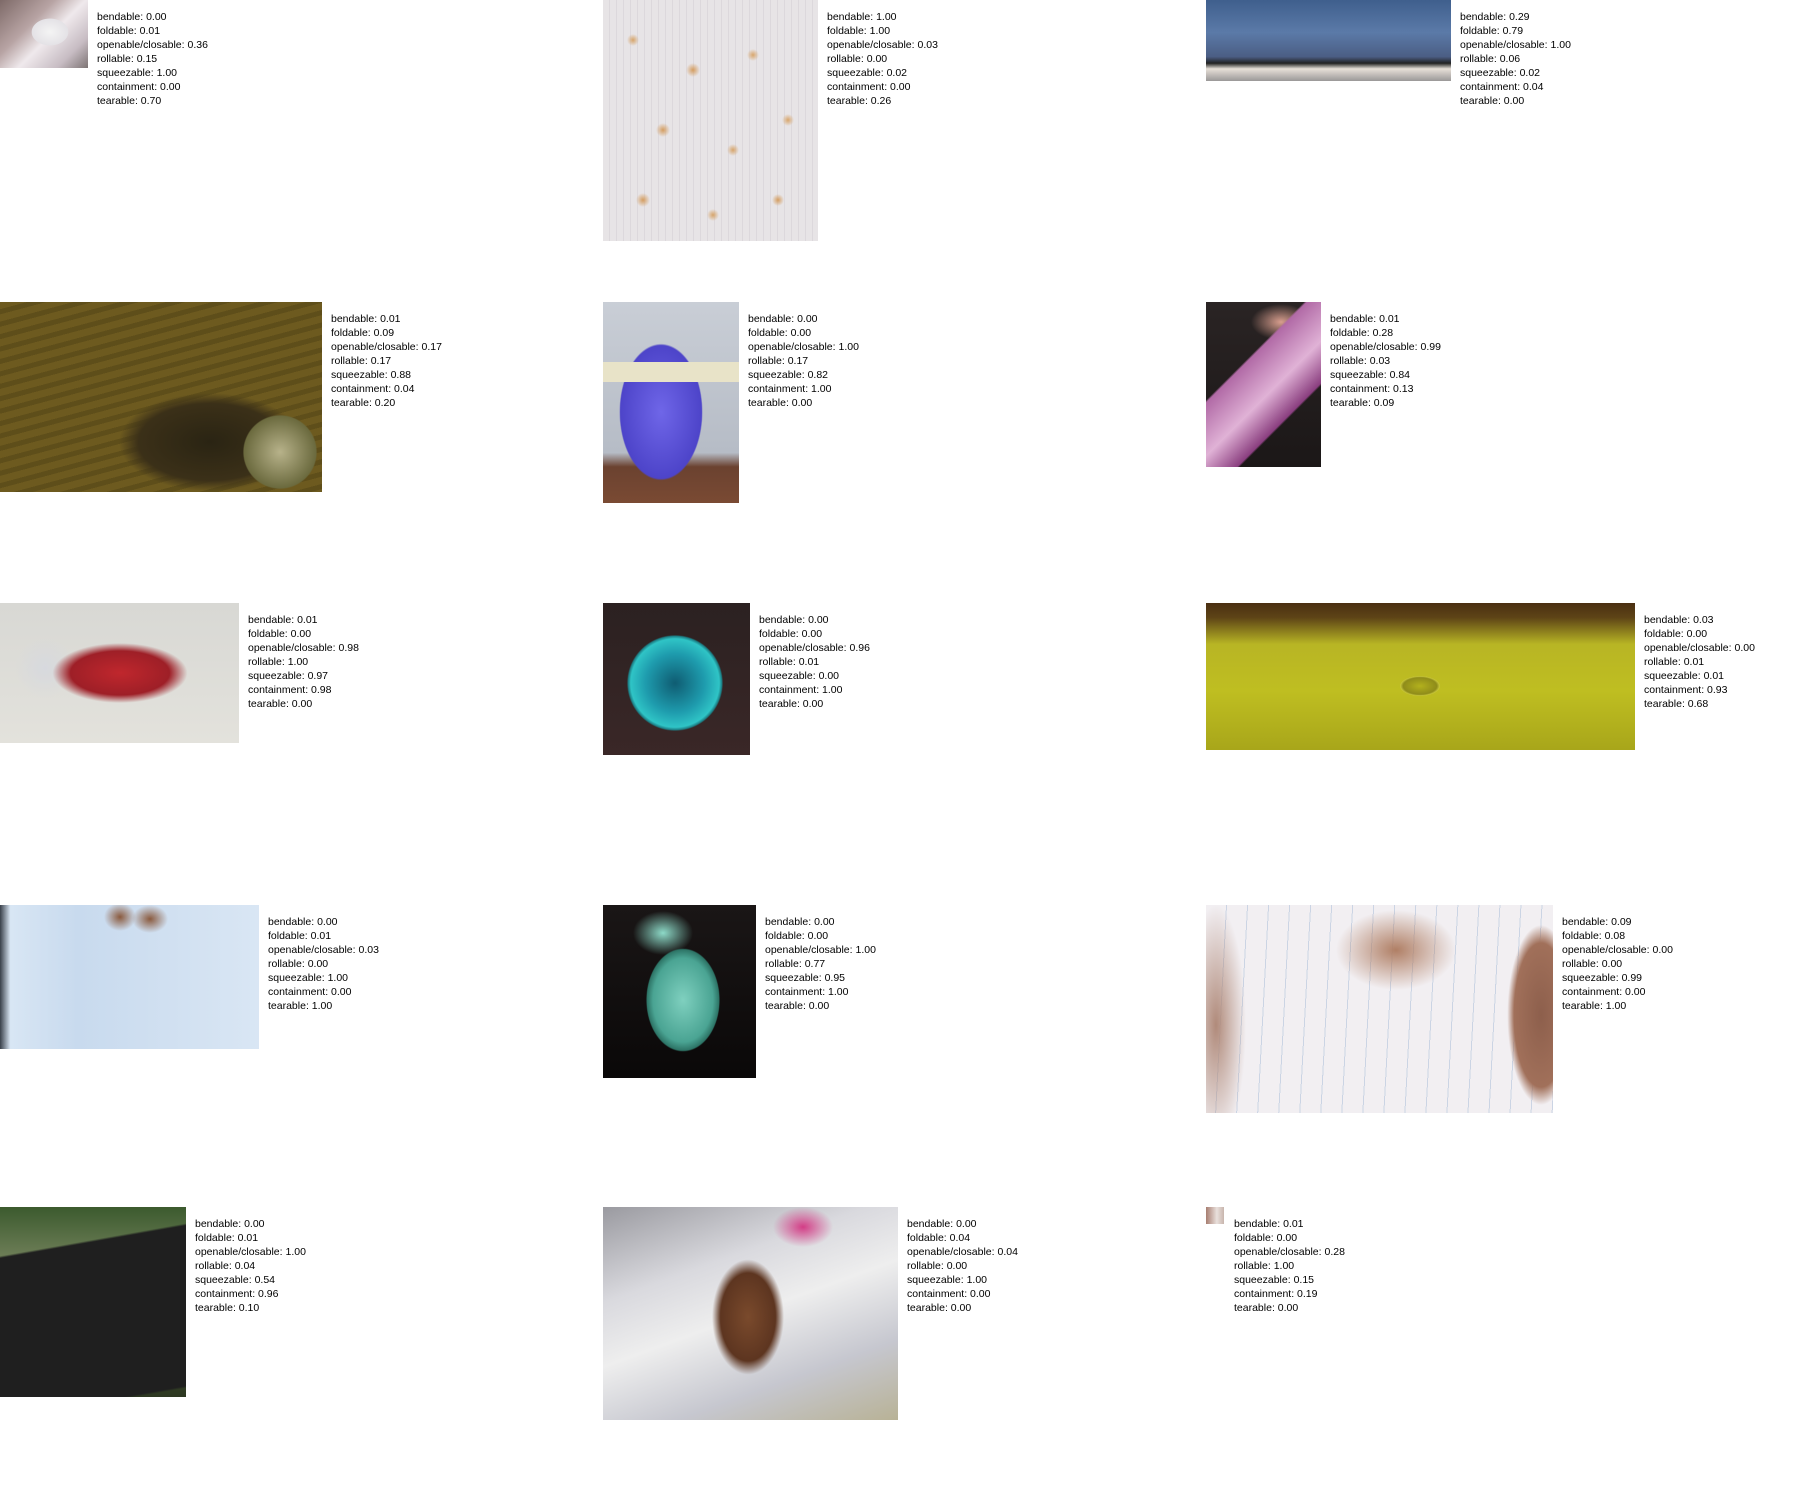 The width and height of the screenshot is (1800, 1500). I want to click on property-row-openable: openable/closable: 0.03, so click(323, 950).